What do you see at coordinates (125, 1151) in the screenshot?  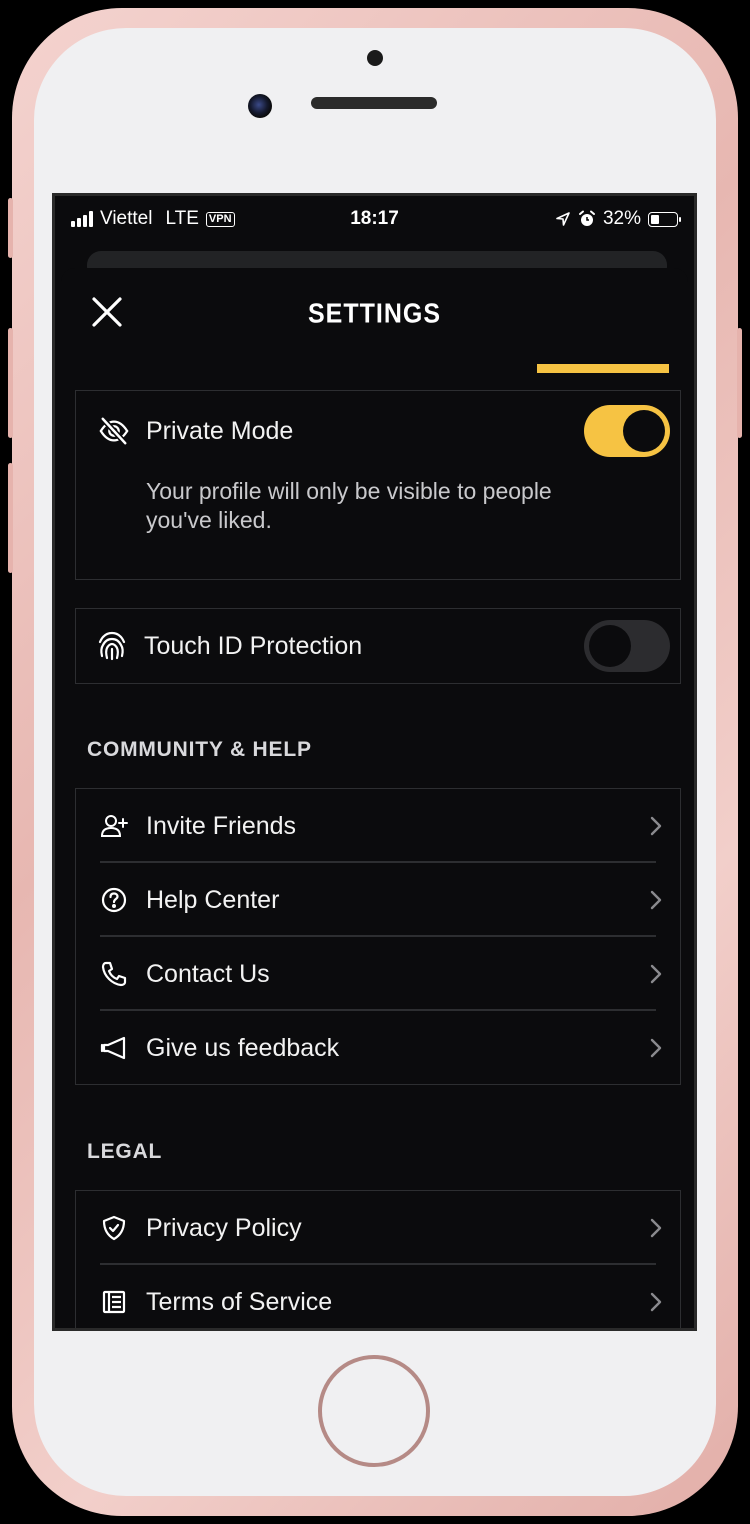 I see `section-title-legal: LEGAL` at bounding box center [125, 1151].